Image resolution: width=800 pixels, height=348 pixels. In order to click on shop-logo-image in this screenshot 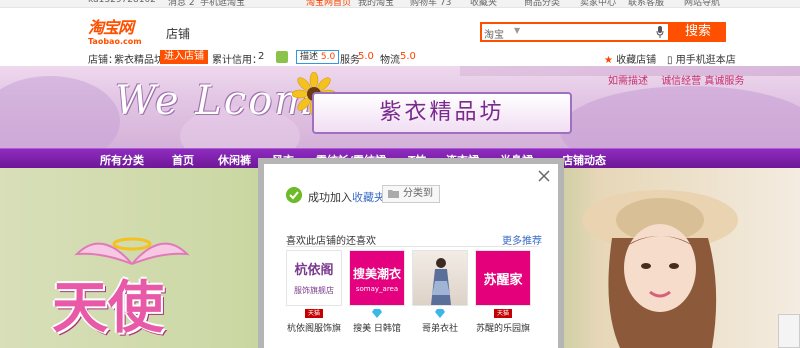, I will do `click(440, 278)`.